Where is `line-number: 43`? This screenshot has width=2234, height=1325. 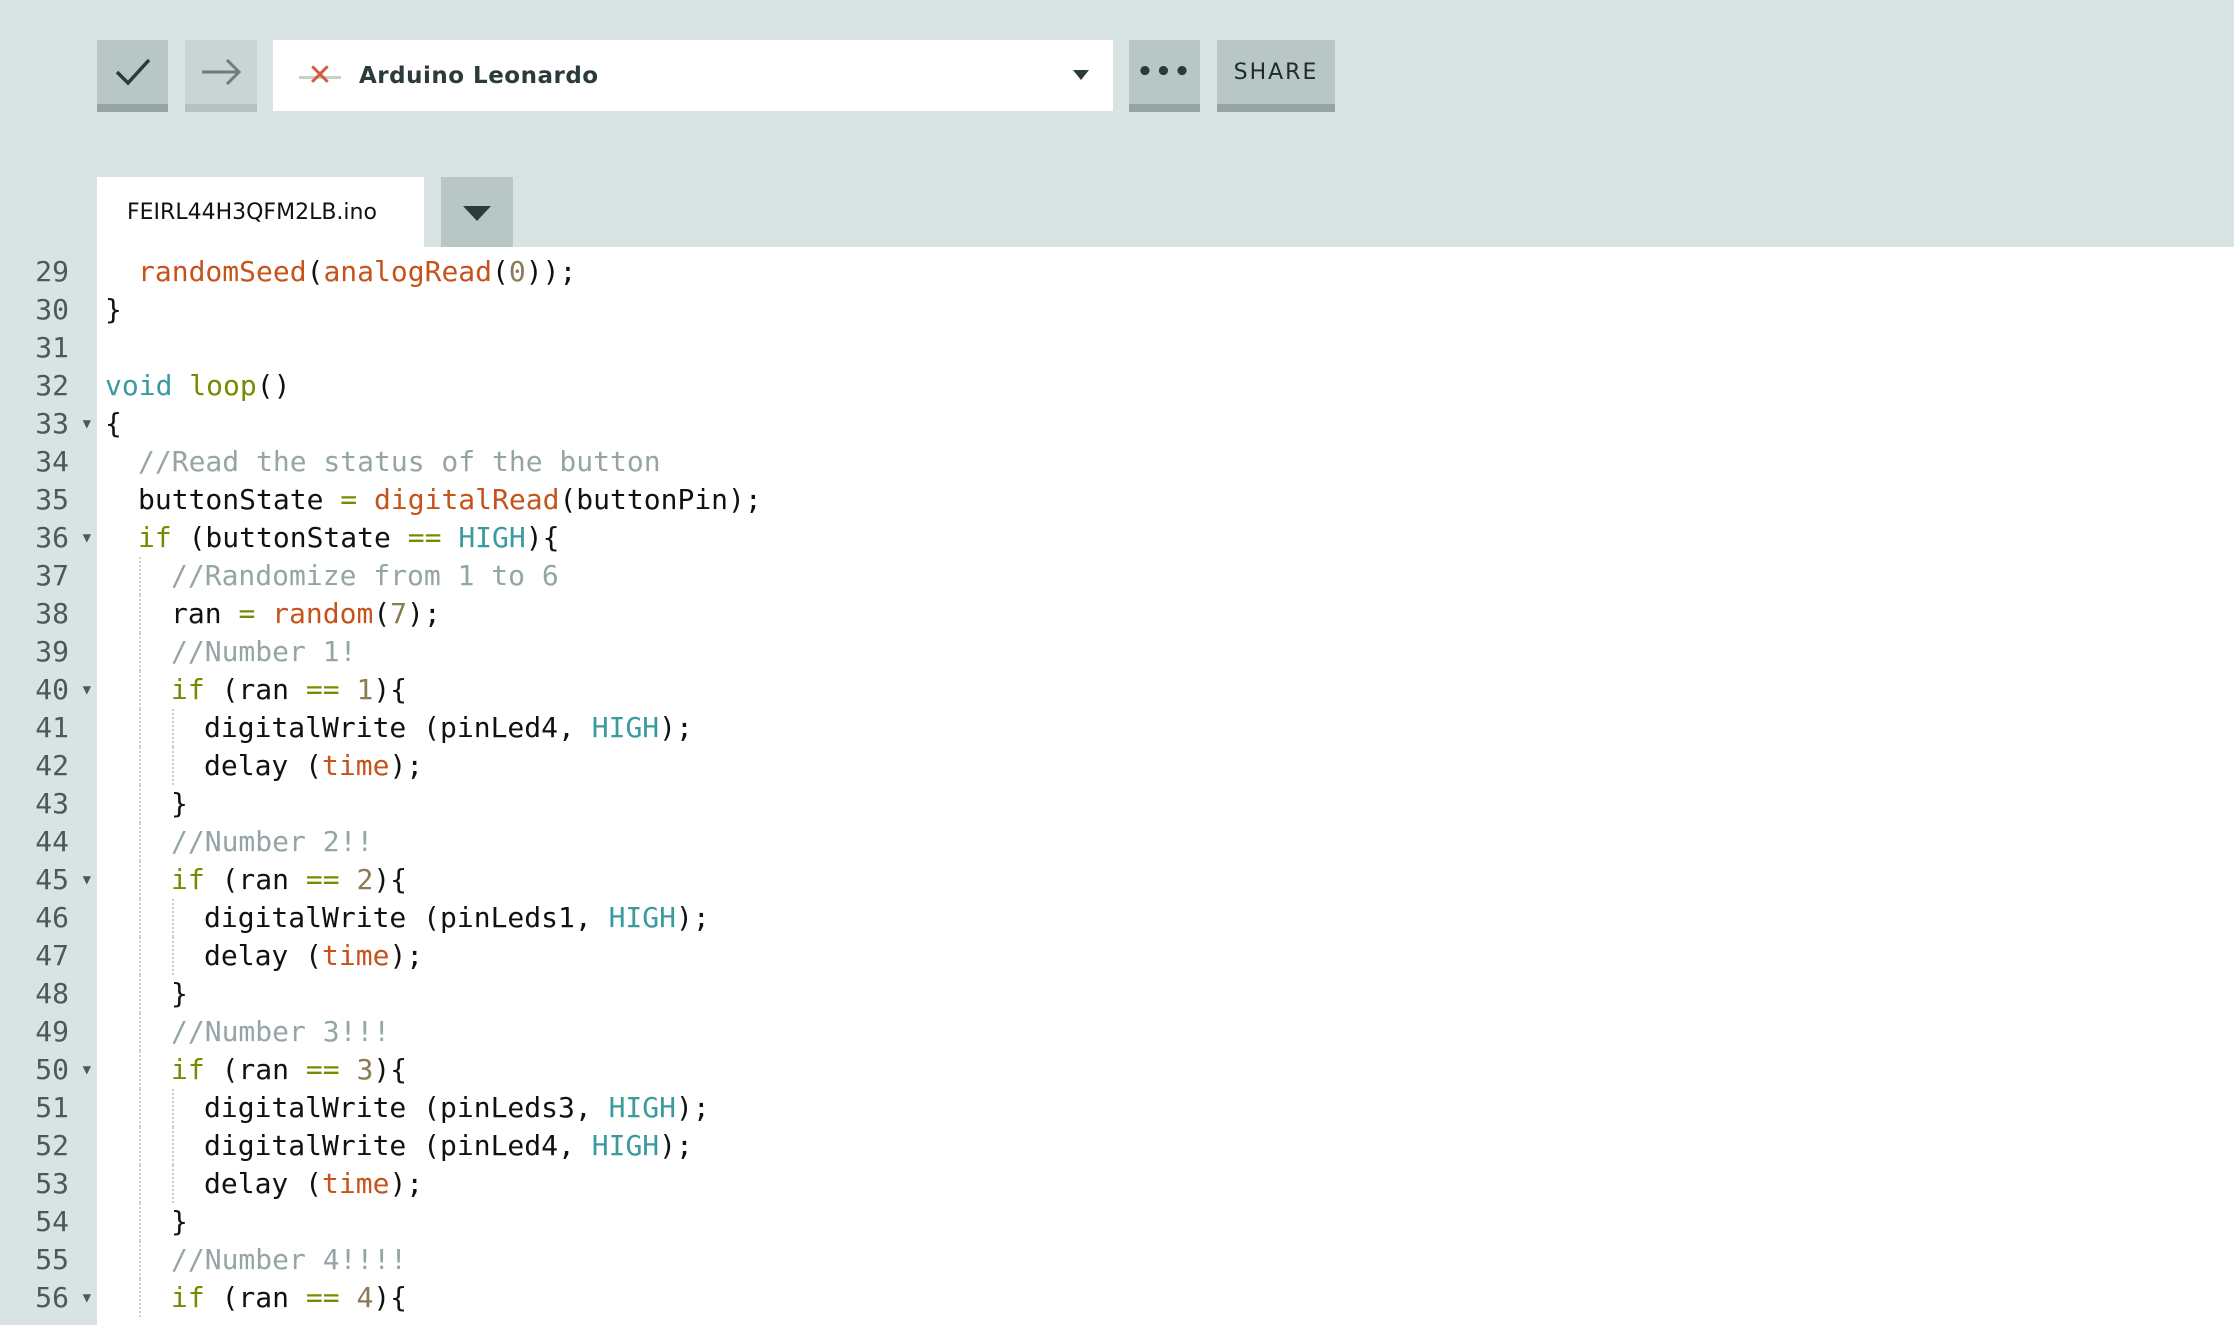 line-number: 43 is located at coordinates (48, 804).